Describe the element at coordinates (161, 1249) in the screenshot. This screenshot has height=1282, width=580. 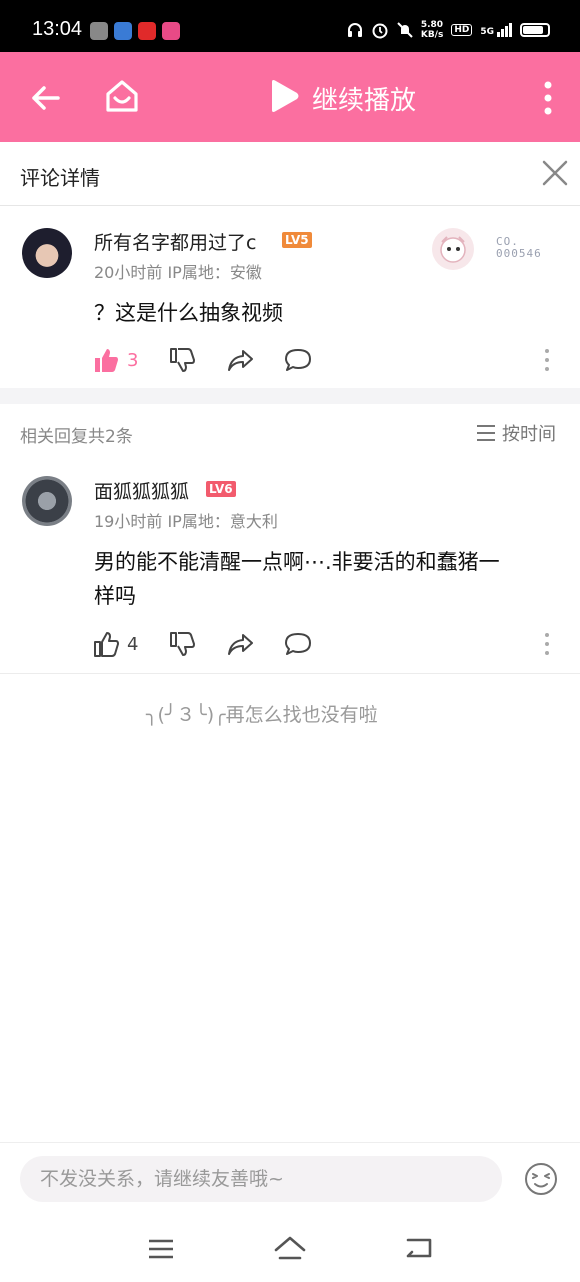
I see `menu-icon` at that location.